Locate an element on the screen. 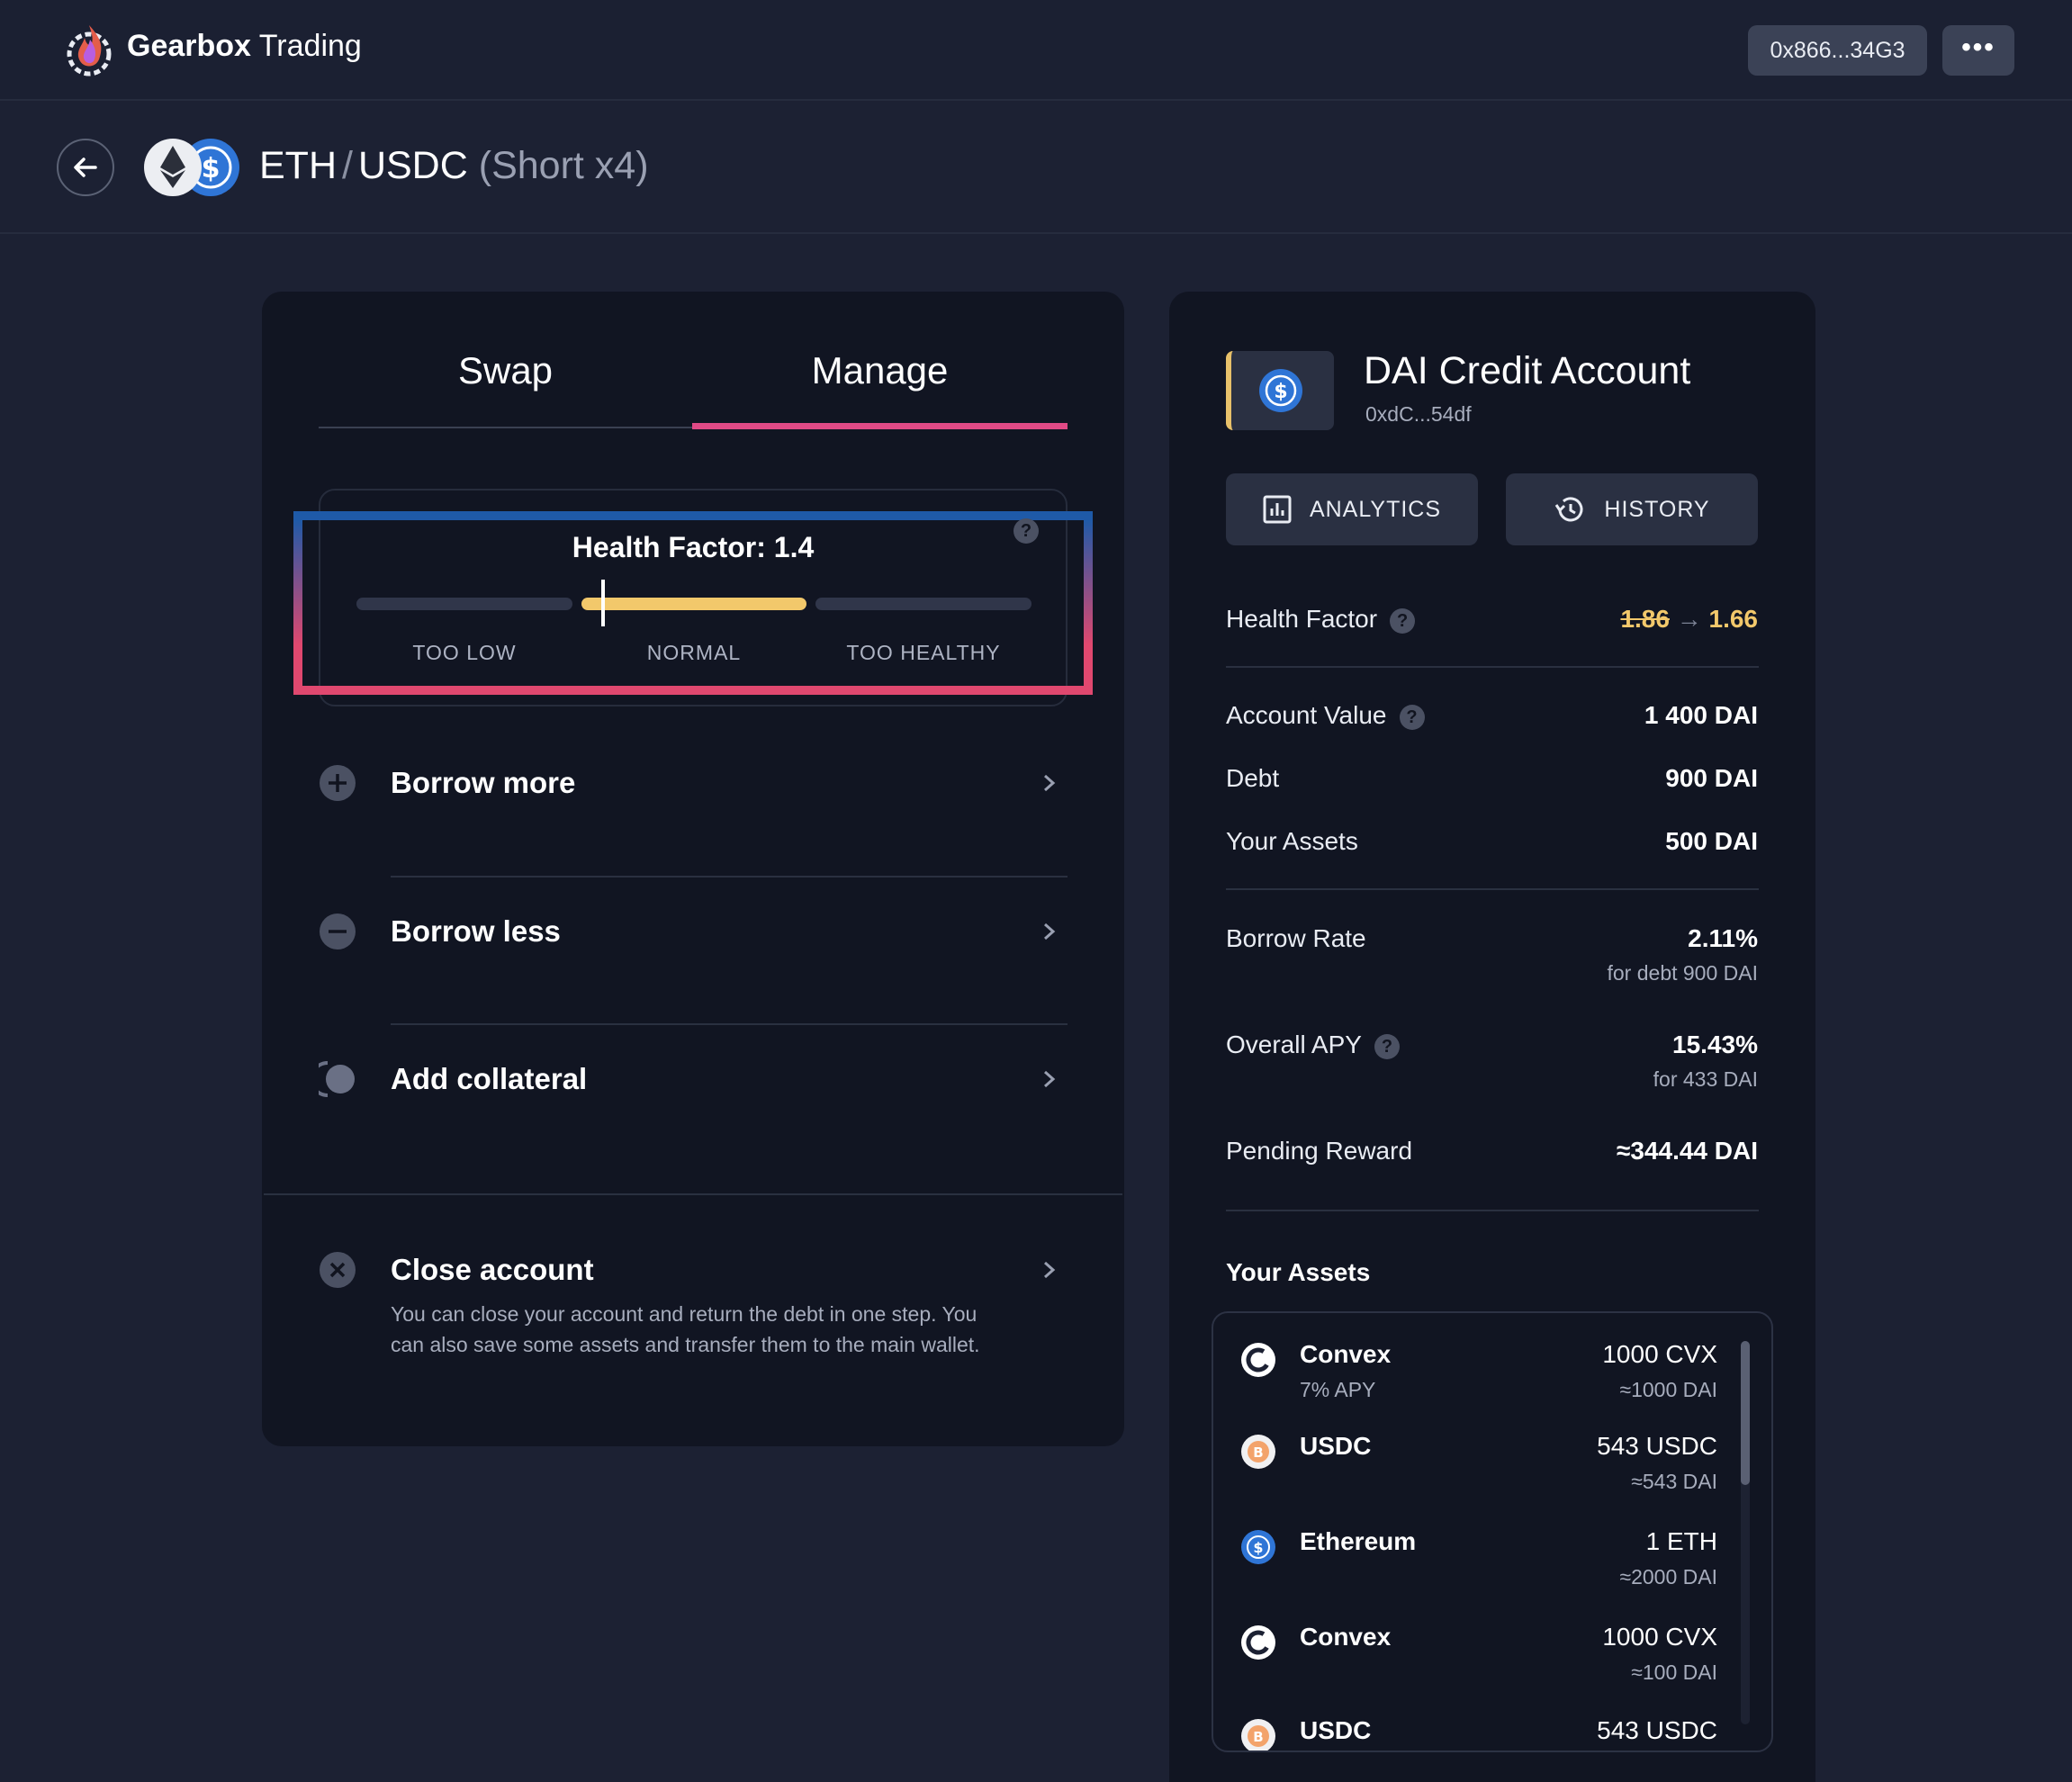 The height and width of the screenshot is (1782, 2072). tab-manage: Manage is located at coordinates (880, 370).